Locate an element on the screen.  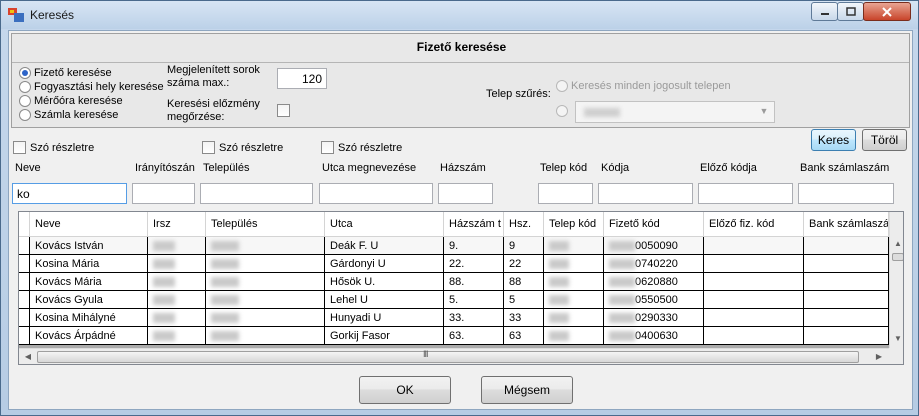
cell-street: Hunyadi U is located at coordinates (384, 318).